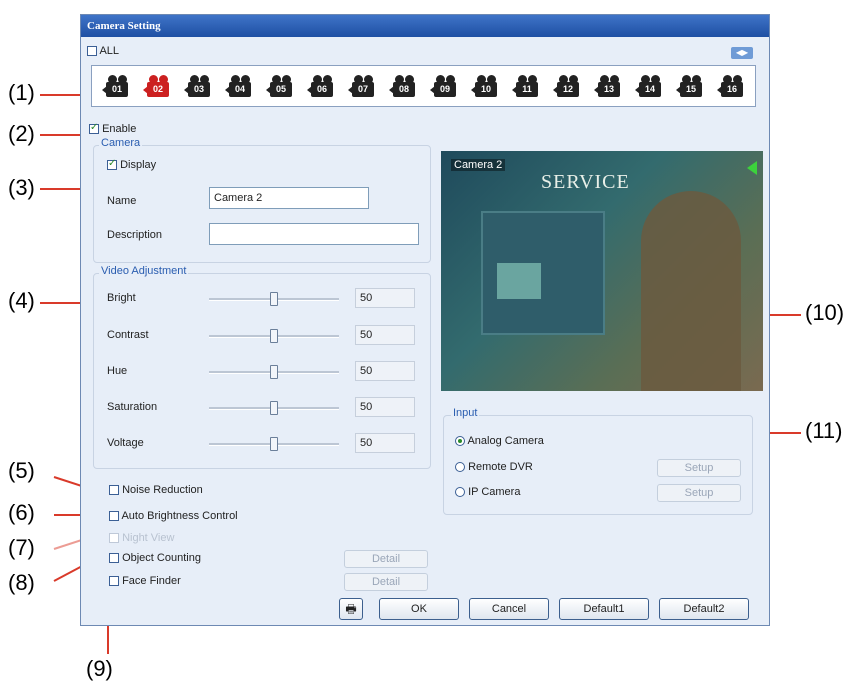 Image resolution: width=861 pixels, height=688 pixels. What do you see at coordinates (404, 89) in the screenshot?
I see `camera-number: 08` at bounding box center [404, 89].